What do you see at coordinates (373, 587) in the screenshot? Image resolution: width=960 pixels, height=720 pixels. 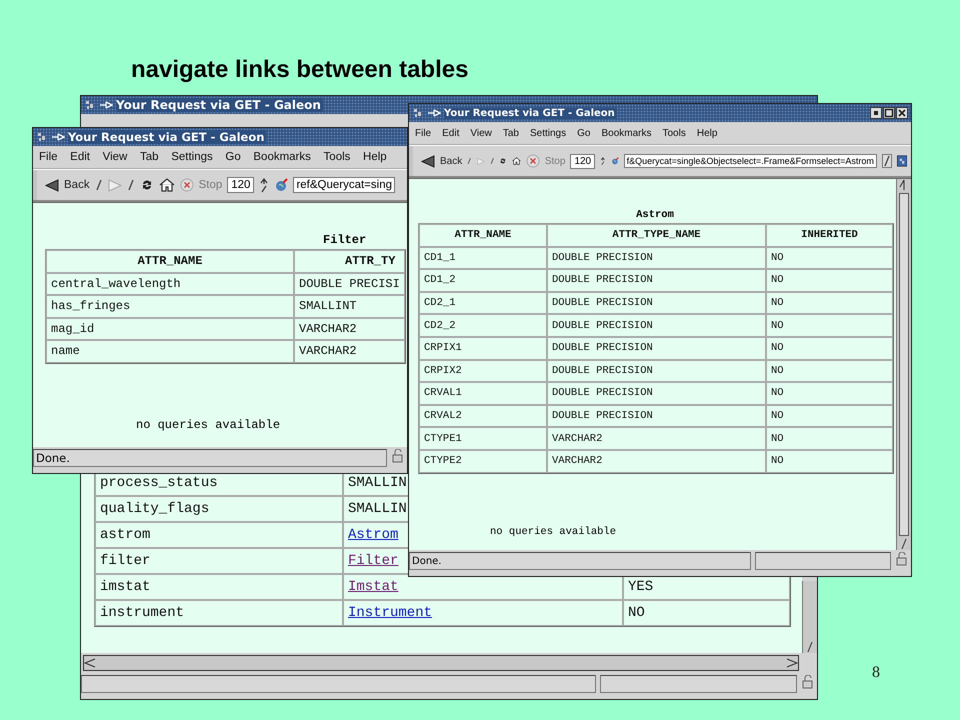 I see `table-link: Imstat` at bounding box center [373, 587].